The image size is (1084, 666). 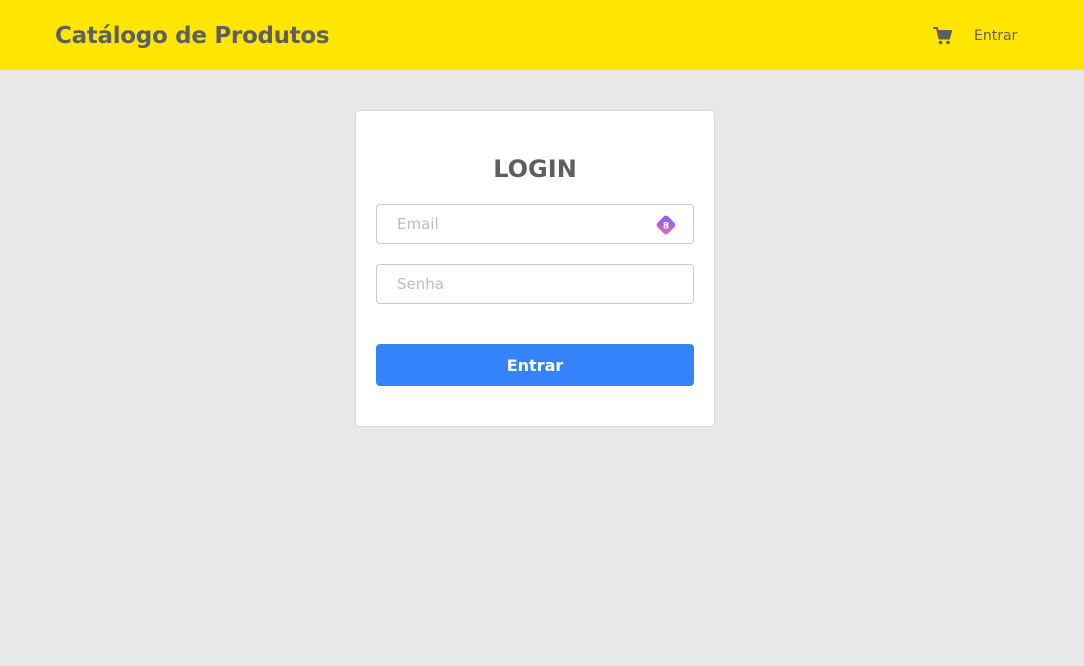 I want to click on nav-login-link: Entrar, so click(x=995, y=36).